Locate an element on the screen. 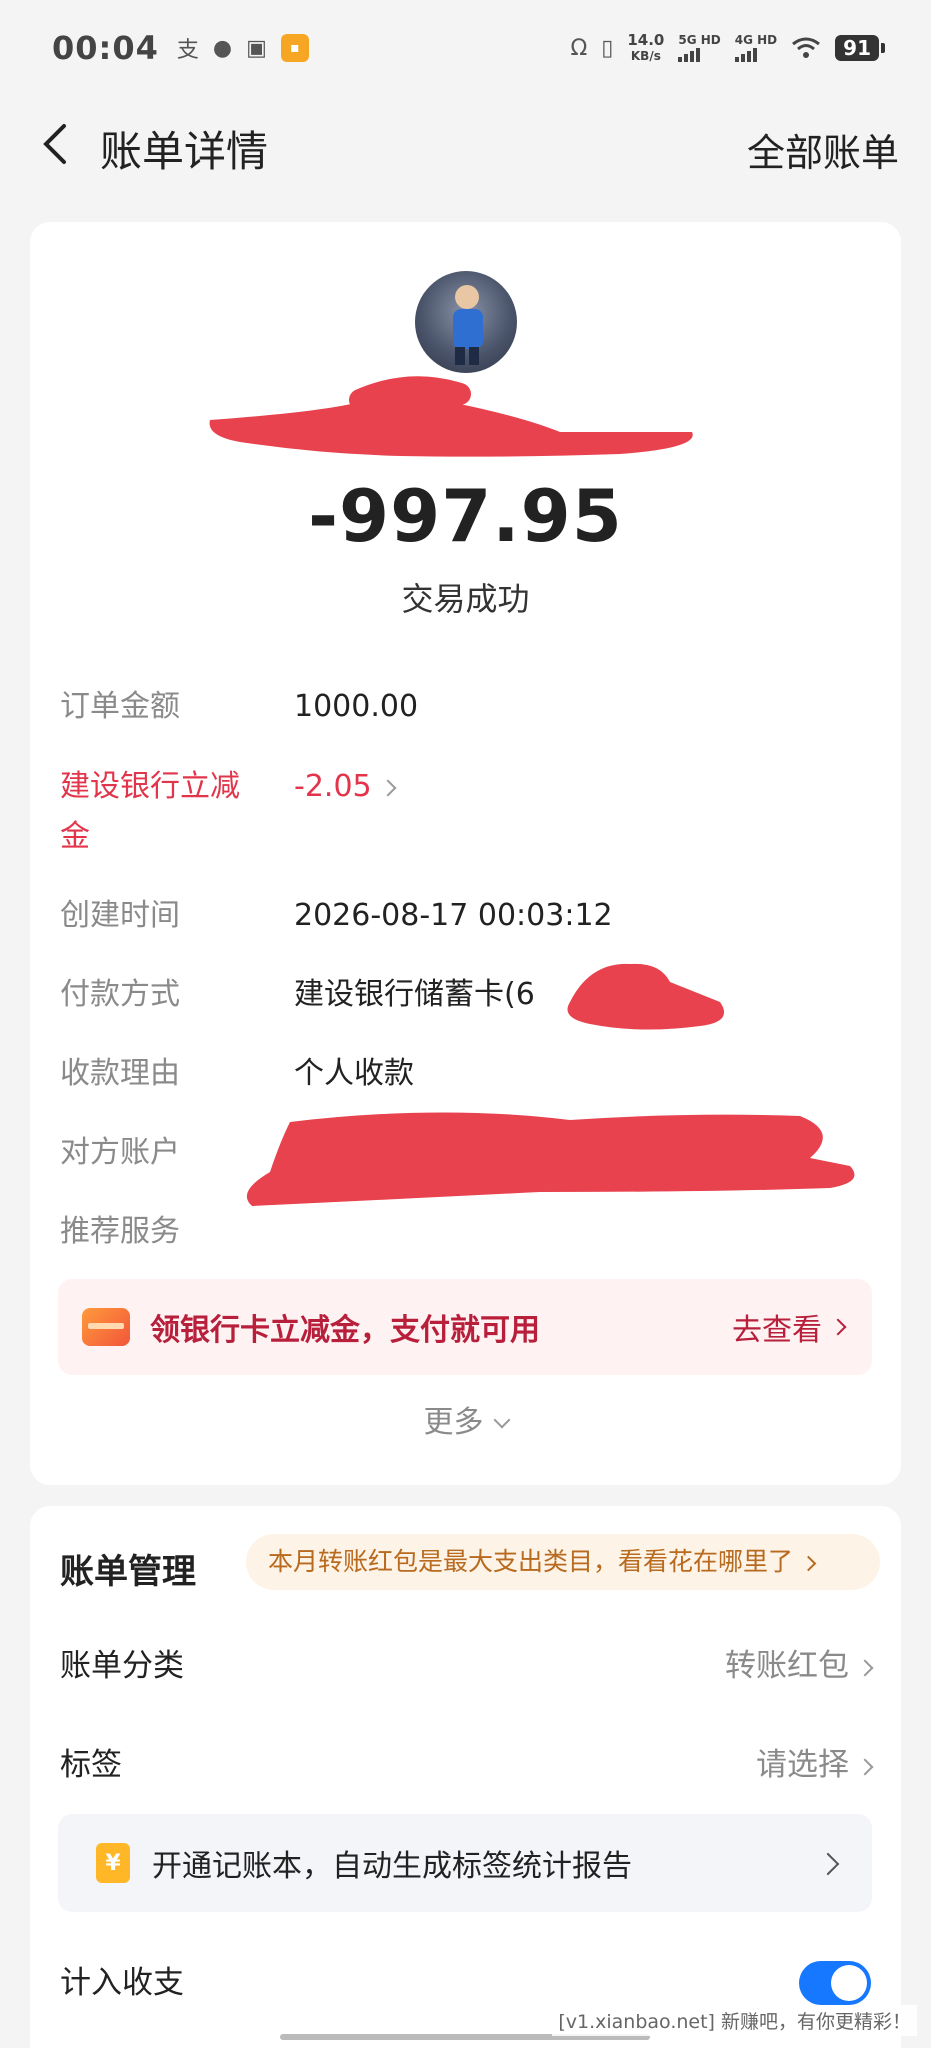 The image size is (931, 2048). all-bills-link: 全部账单 is located at coordinates (823, 149).